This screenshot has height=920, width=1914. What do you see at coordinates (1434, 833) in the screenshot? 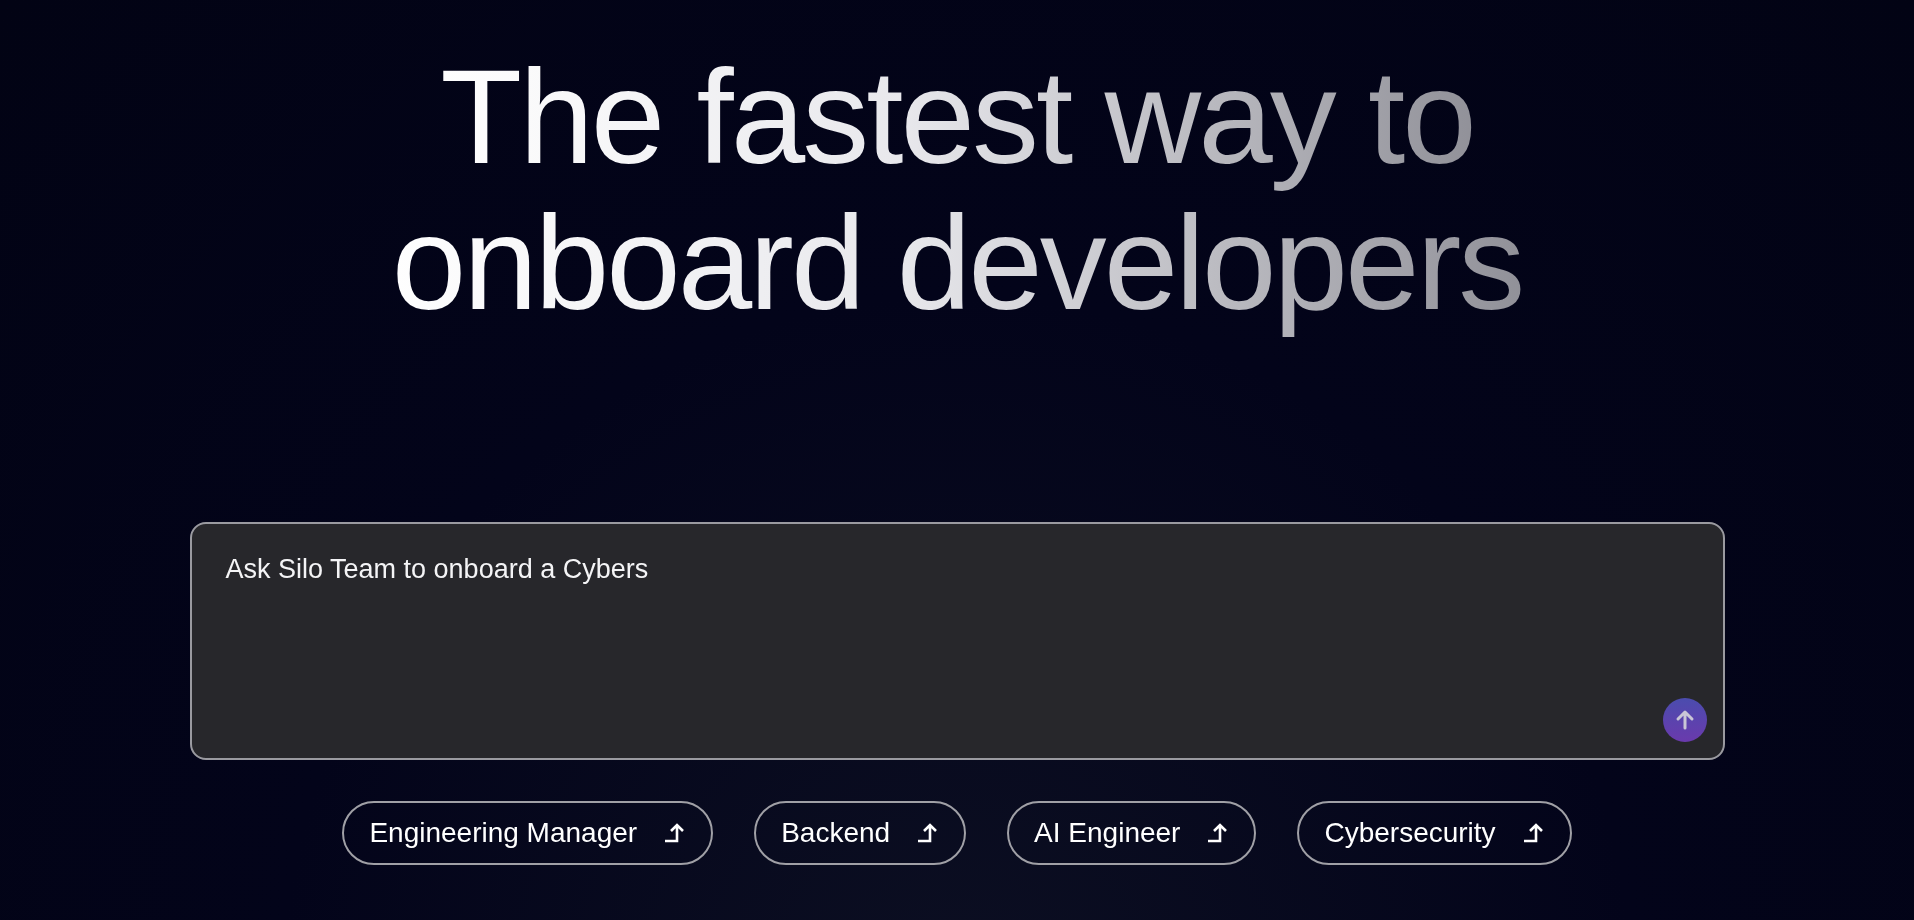
I see `suggestion-chip: Cybersecurity` at bounding box center [1434, 833].